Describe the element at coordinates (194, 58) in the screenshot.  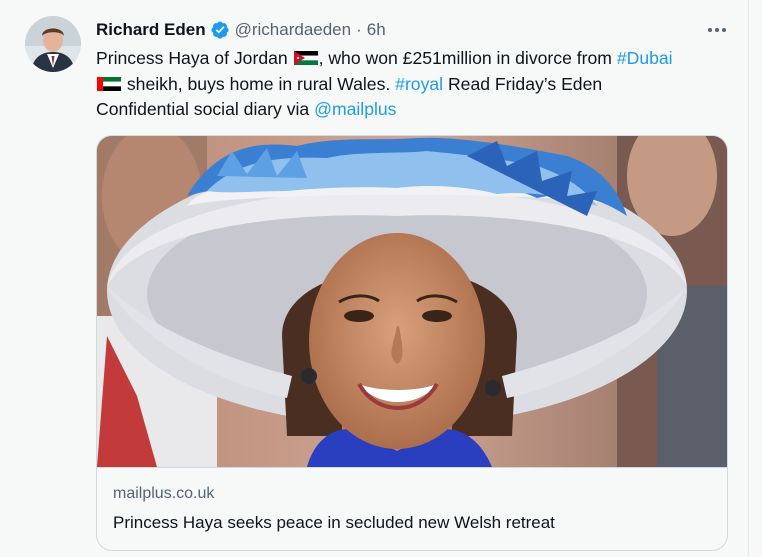
I see `tweet-text-segment: Princess Haya of Jordan` at that location.